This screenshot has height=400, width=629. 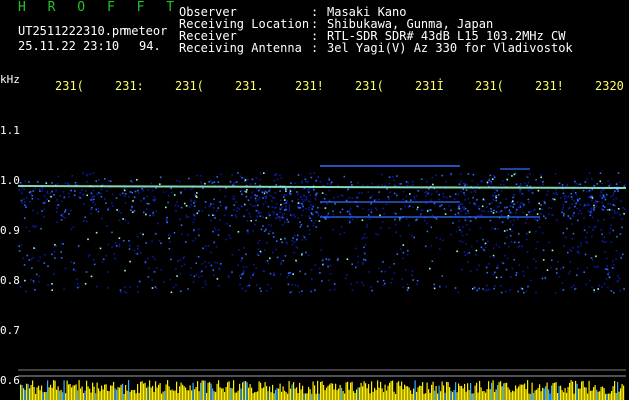 I want to click on level-bars, so click(x=322, y=390).